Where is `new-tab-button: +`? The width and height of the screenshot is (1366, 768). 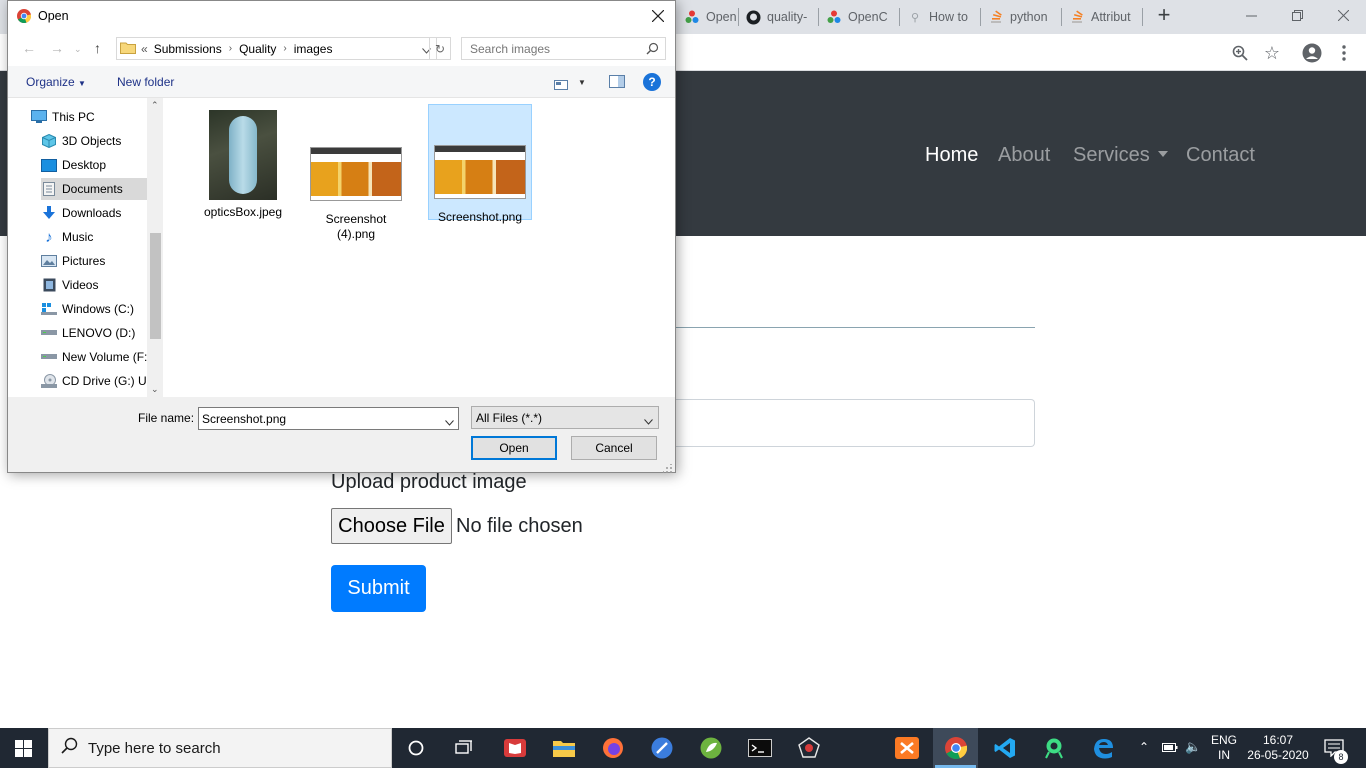
new-tab-button: + is located at coordinates (1164, 15).